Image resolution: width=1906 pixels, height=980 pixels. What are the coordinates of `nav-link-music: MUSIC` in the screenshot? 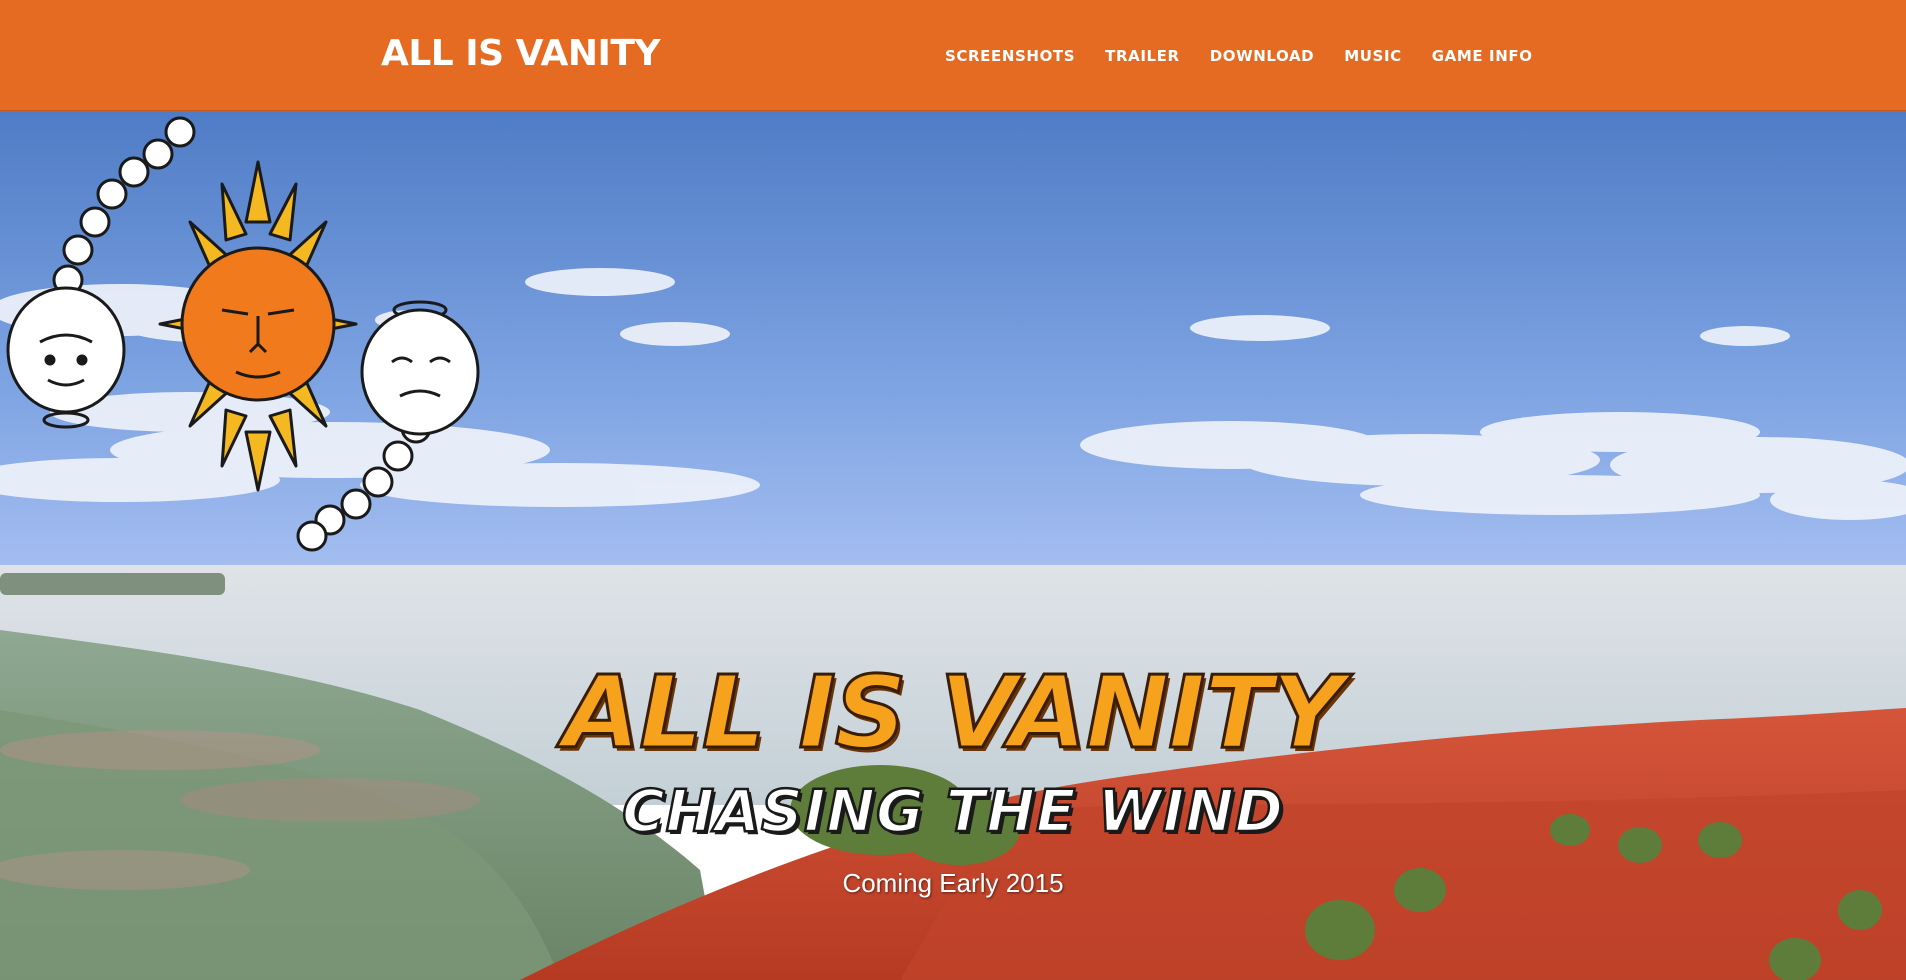 It's located at (1373, 56).